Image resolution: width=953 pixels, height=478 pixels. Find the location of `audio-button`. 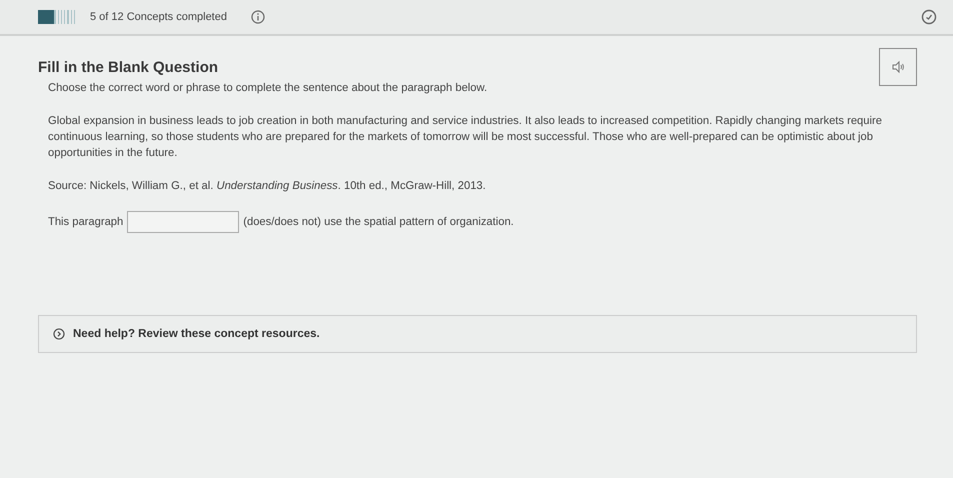

audio-button is located at coordinates (898, 67).